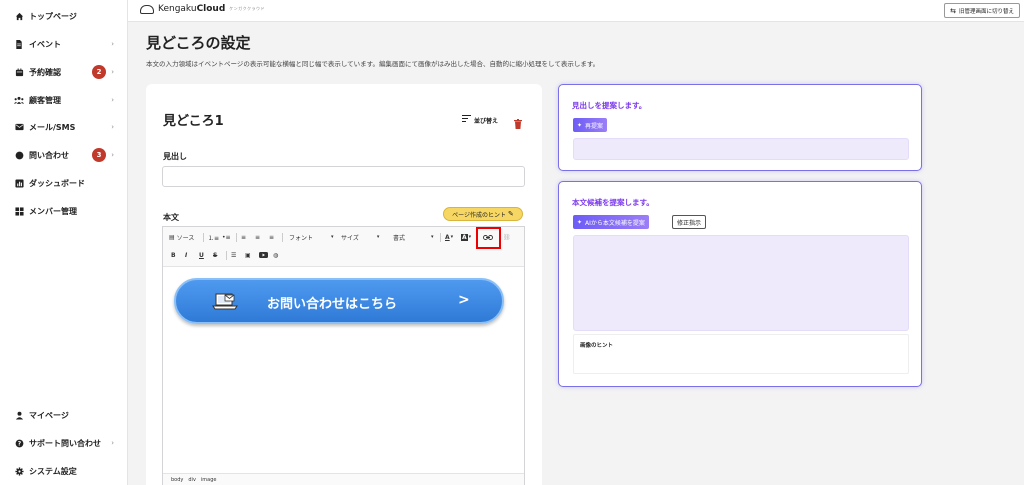 The image size is (1024, 485). Describe the element at coordinates (19, 183) in the screenshot. I see `chart-icon` at that location.